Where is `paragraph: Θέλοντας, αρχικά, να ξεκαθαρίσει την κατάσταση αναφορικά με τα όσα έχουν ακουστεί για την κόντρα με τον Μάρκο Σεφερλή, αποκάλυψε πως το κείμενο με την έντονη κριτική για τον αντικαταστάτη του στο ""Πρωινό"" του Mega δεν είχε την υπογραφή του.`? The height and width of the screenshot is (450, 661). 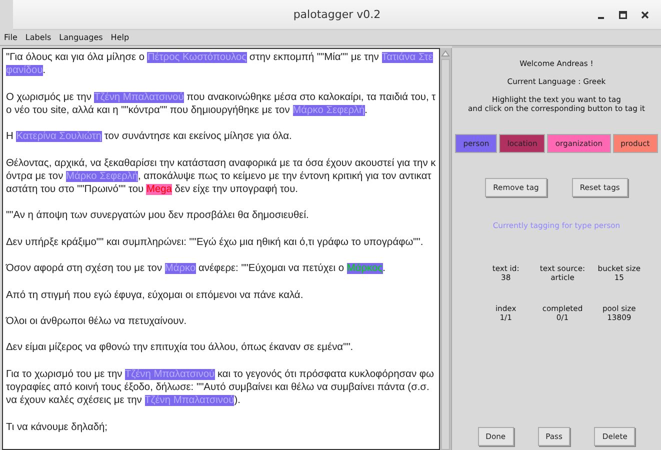 paragraph: Θέλοντας, αρχικά, να ξεκαθαρίσει την κατάσταση αναφορικά με τα όσα έχουν ακουστεί για την κόντρα με τον Μάρκο Σεφερλή, αποκάλυψε πως το κείμενο με την έντονη κριτική για τον αντικαταστάτη του στο ""Πρωινό"" του Mega δεν είχε την υπογραφή του. is located at coordinates (221, 176).